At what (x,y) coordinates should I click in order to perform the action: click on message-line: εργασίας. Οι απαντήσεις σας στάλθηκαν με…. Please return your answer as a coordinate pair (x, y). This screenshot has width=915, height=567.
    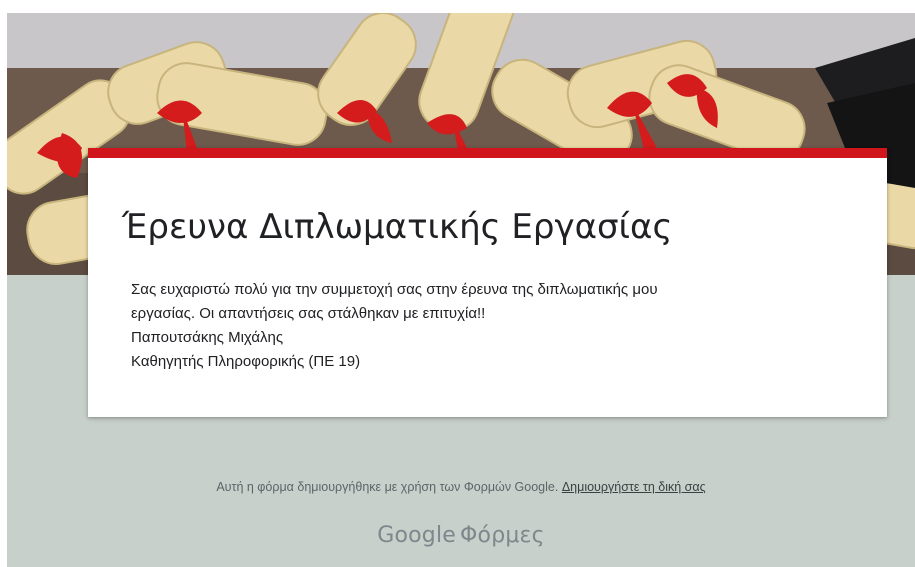
    Looking at the image, I should click on (308, 313).